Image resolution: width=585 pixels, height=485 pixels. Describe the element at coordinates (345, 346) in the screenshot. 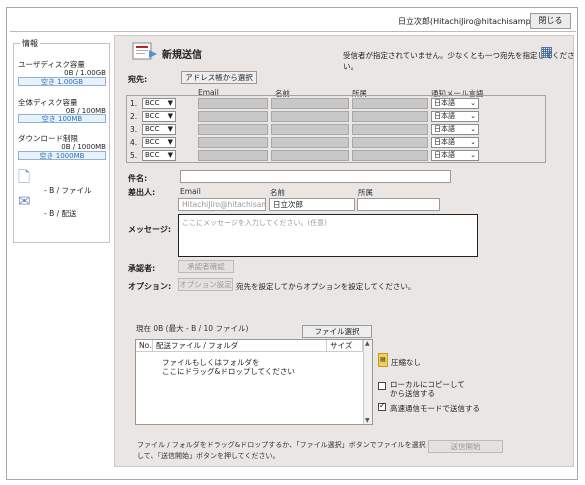

I see `file-col-size: サイズ` at that location.